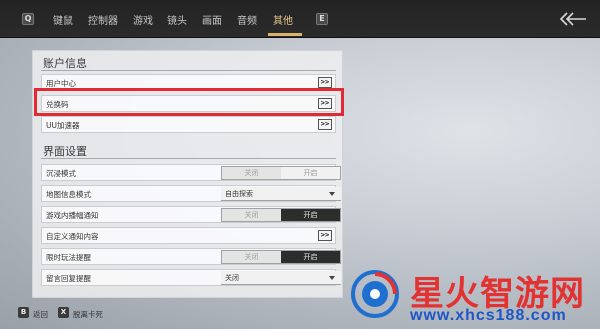 The height and width of the screenshot is (329, 600). What do you see at coordinates (40, 314) in the screenshot?
I see `back-hint-label: 返回` at bounding box center [40, 314].